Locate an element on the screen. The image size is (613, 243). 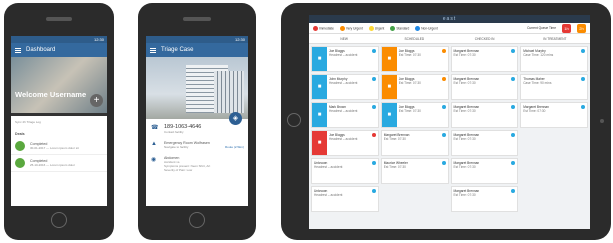
patient-card: ■ John Murphy Headrest – accident is located at coordinates (345, 87).